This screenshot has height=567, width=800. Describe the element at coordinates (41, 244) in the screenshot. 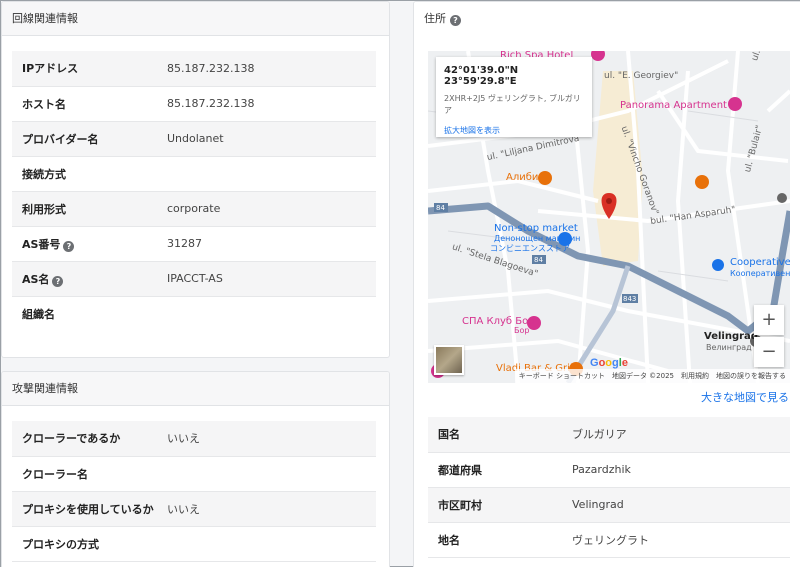

I see `row-key-label: AS番号` at that location.